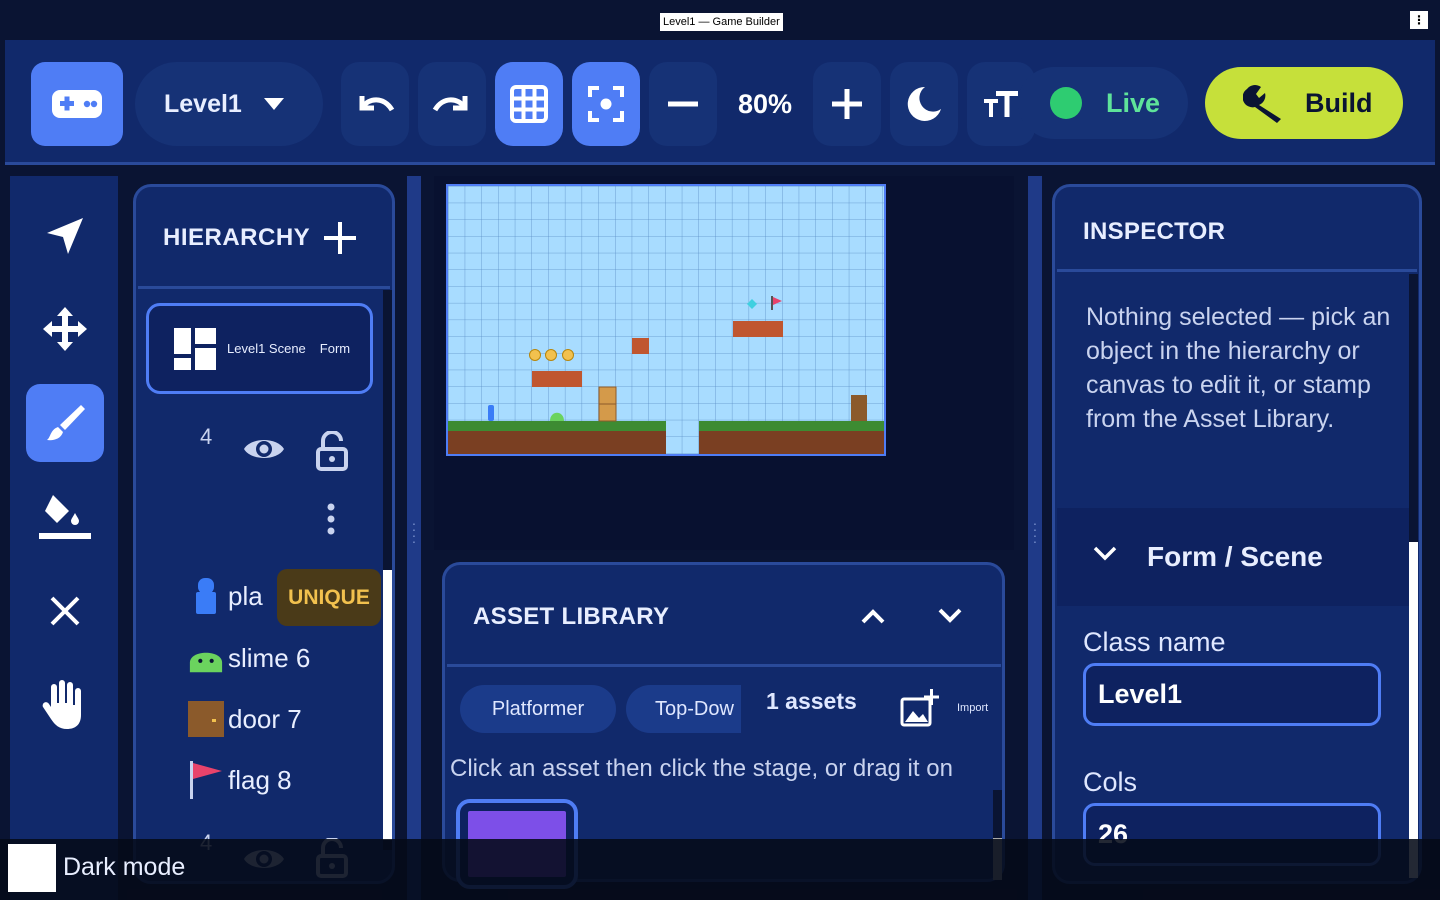 This screenshot has height=900, width=1440. Describe the element at coordinates (269, 657) in the screenshot. I see `entity-label: slime 6` at that location.